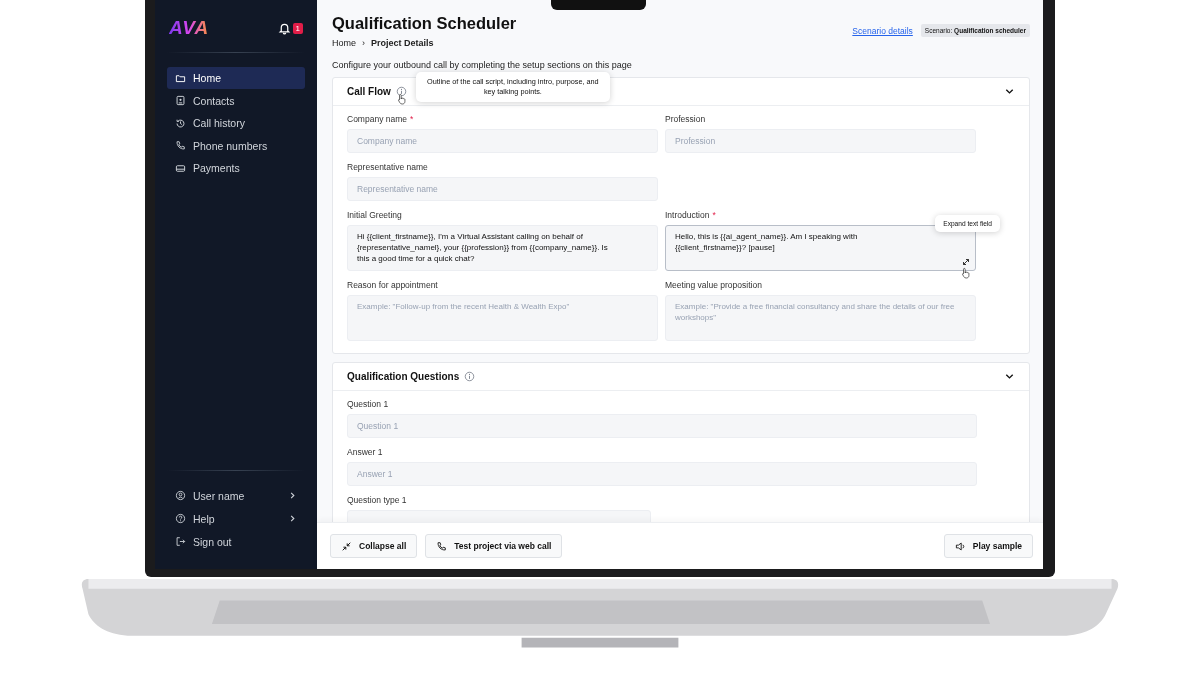 The width and height of the screenshot is (1200, 675). What do you see at coordinates (502, 248) in the screenshot?
I see `text-area: Hi {{client_firstname}}, I'm a Virtual Assistant calling on behalf of {representative_namel}, your {{profession}} from {{company_name}}. Is this a good time for a quick chat?` at bounding box center [502, 248].